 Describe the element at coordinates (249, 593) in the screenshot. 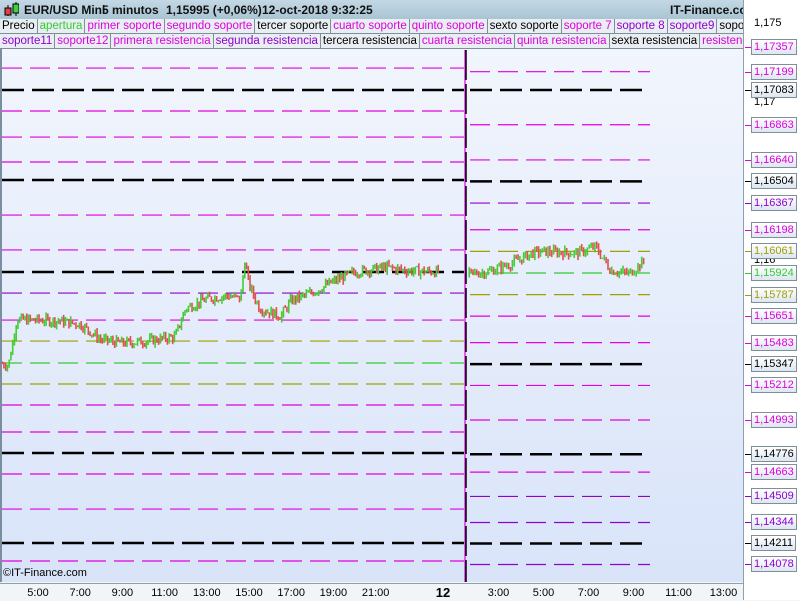

I see `time-tick-label: 15:00` at that location.